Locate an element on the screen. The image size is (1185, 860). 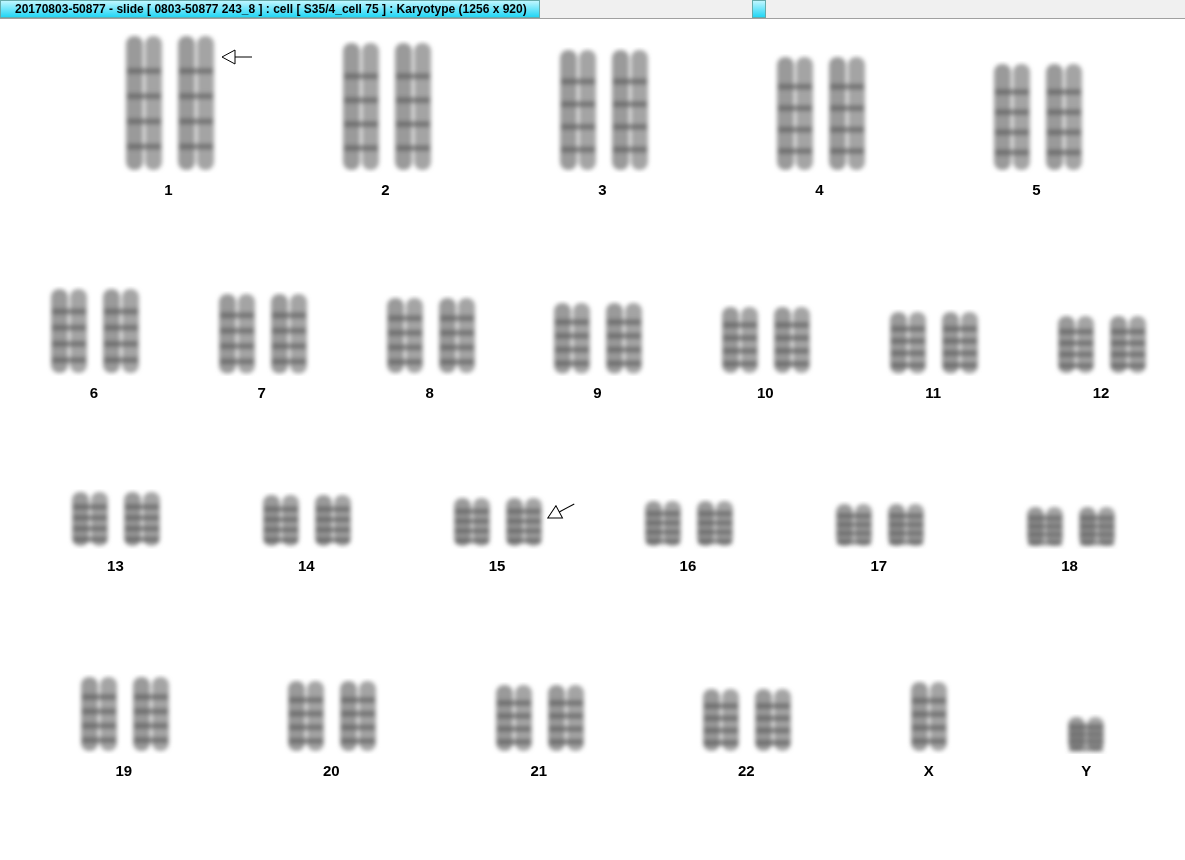
chromosome-label: 9 is located at coordinates (597, 392).